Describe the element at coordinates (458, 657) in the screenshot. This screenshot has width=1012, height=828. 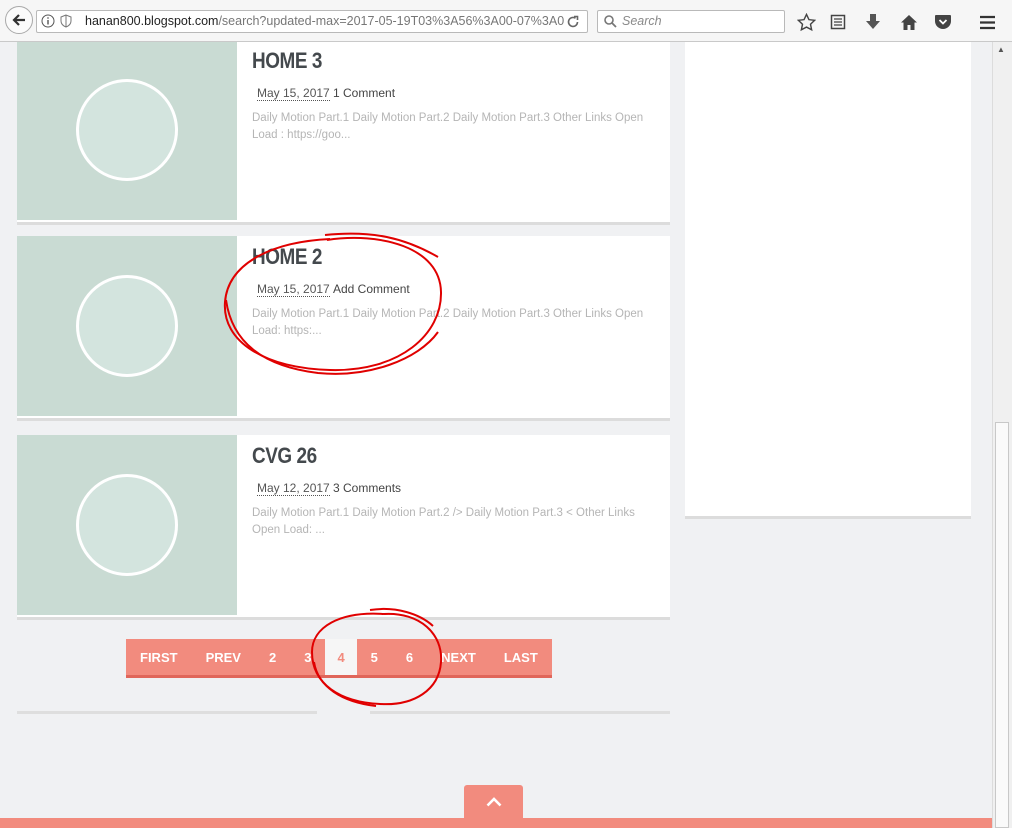
I see `pager-next: NEXT` at that location.